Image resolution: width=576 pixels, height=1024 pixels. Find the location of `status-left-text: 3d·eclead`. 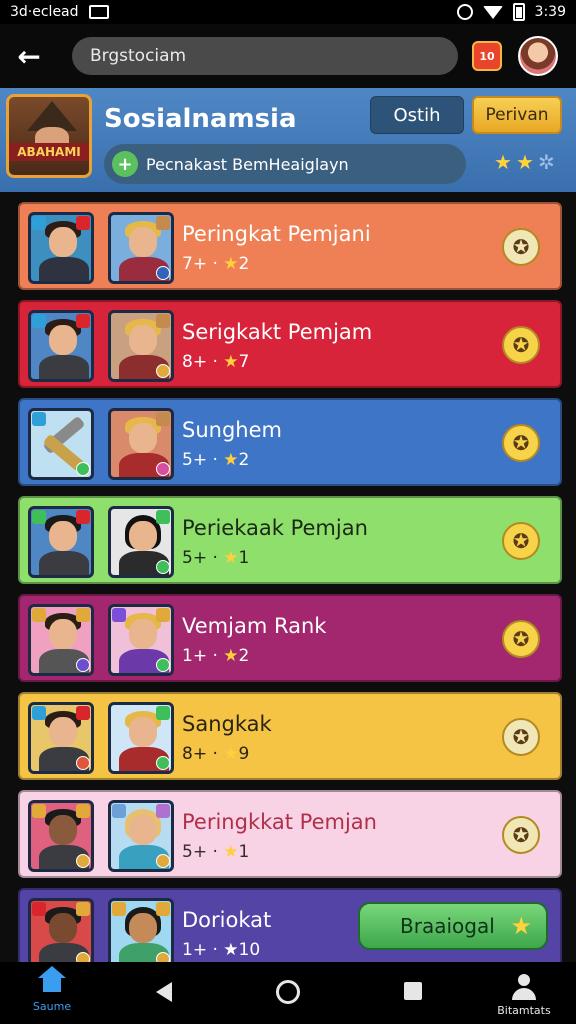

status-left-text: 3d·eclead is located at coordinates (44, 12).